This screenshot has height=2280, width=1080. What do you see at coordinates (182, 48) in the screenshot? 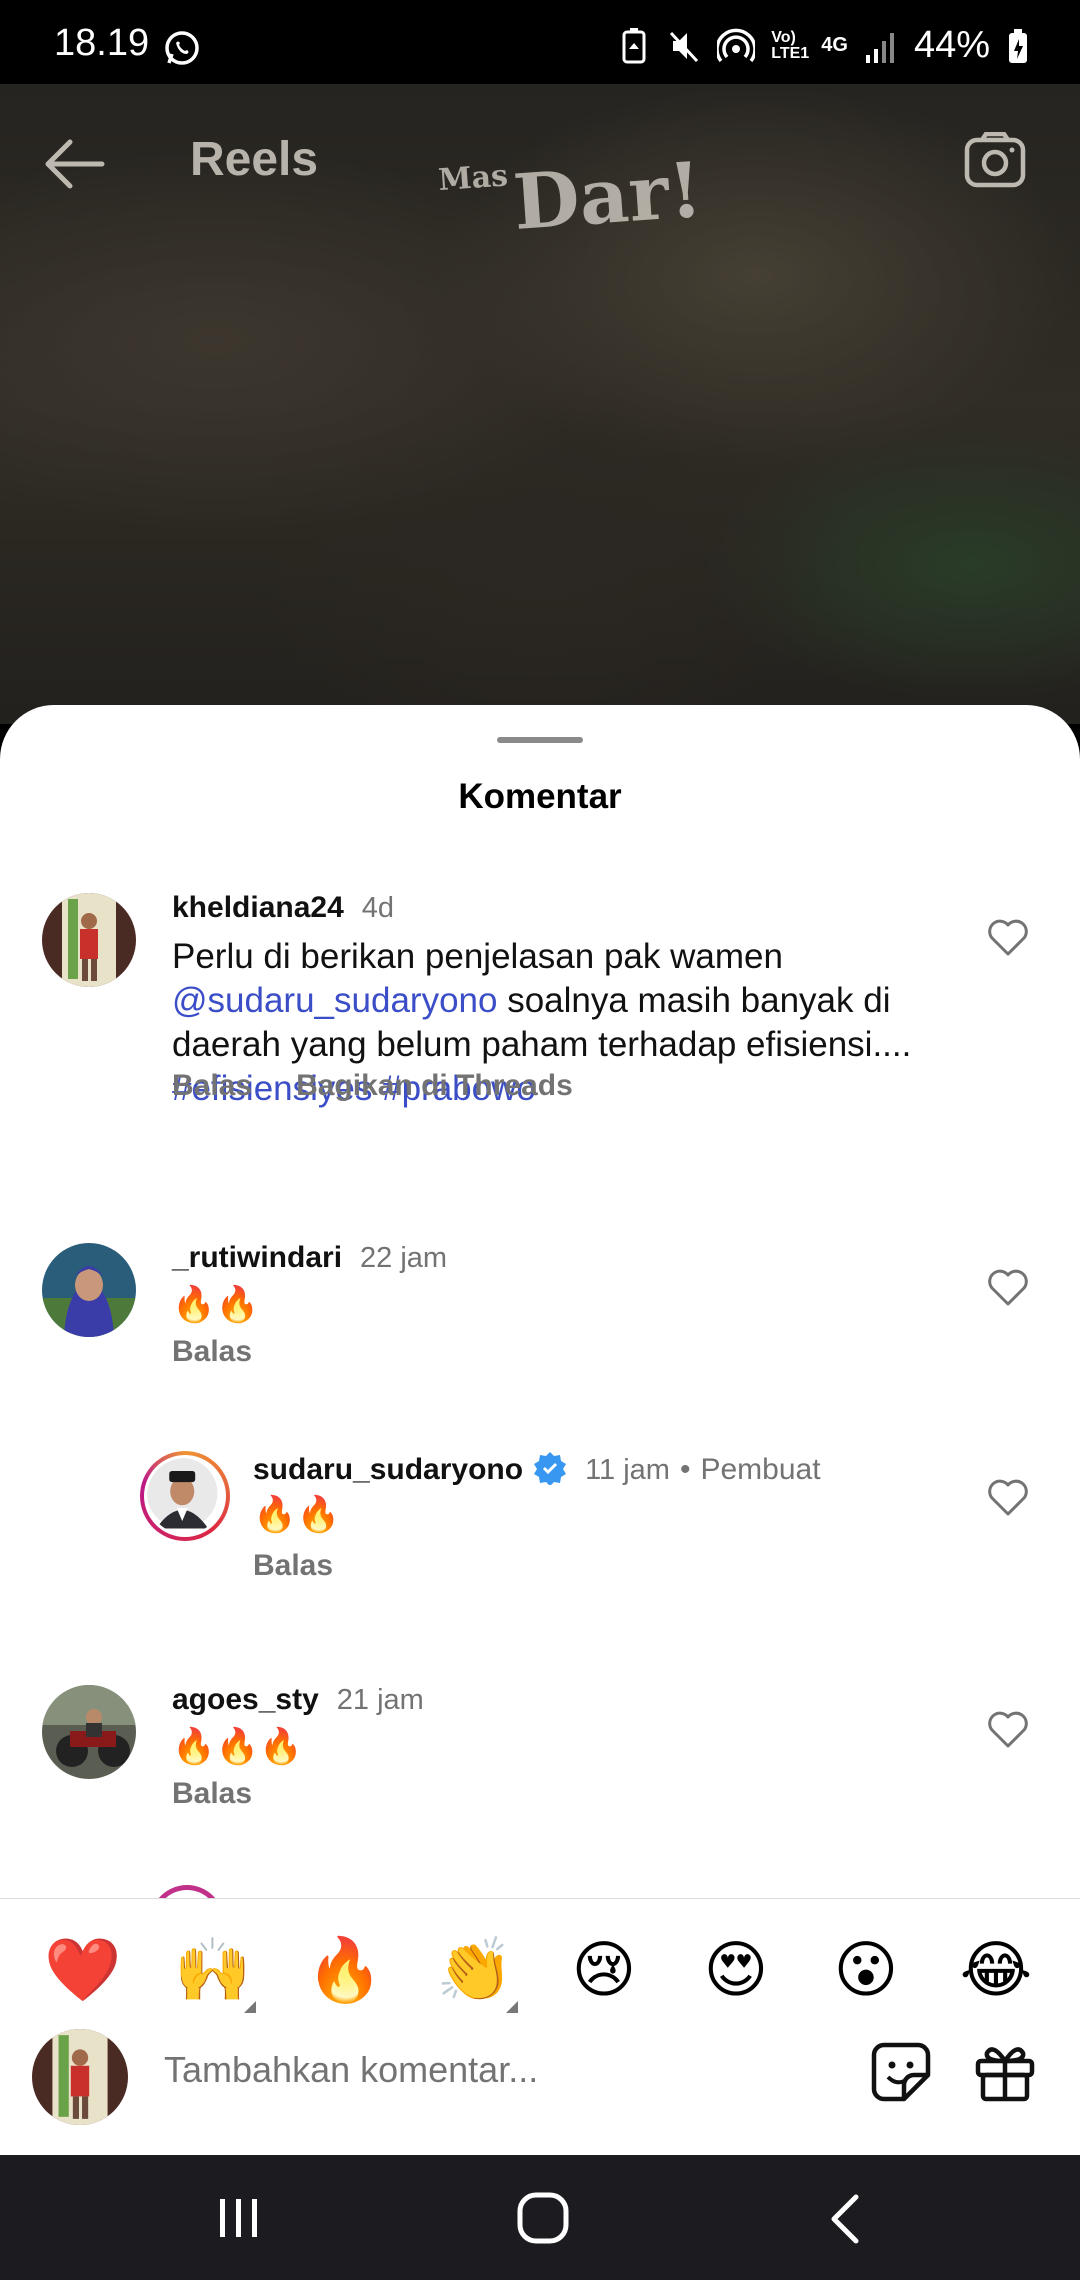
I see `whatsapp-icon` at bounding box center [182, 48].